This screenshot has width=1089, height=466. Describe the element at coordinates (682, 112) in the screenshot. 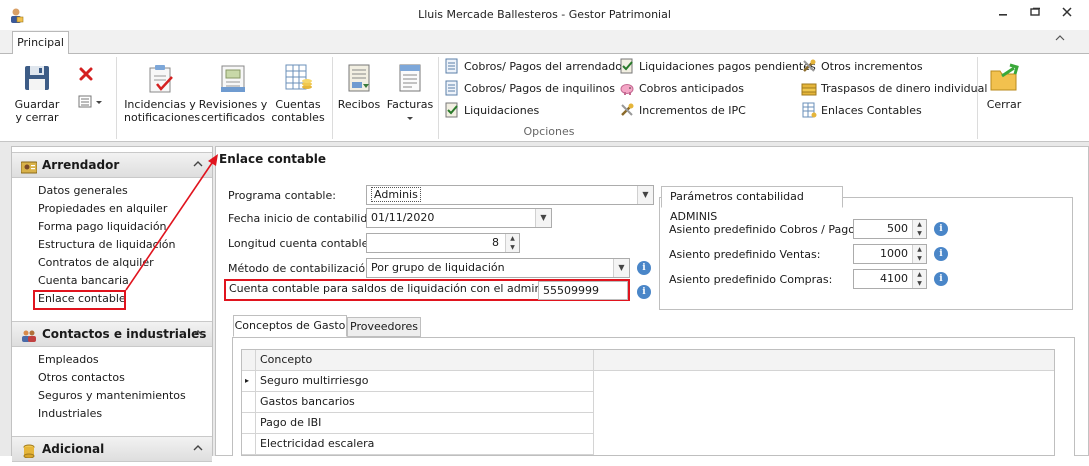

I see `incrementos-ipc-button: Incrementos de IPC` at that location.